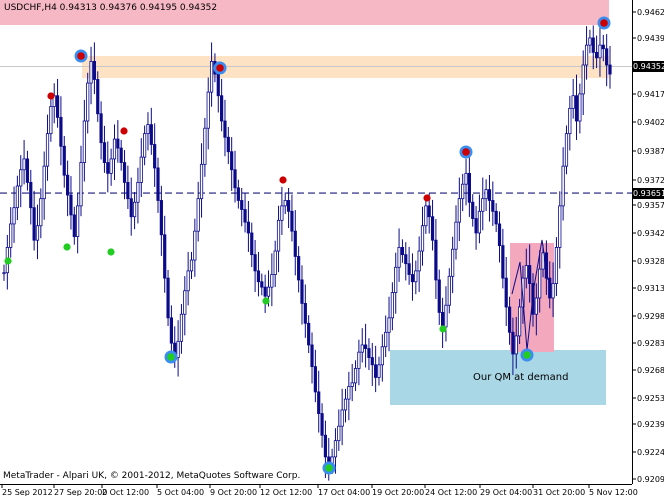 The height and width of the screenshot is (496, 664). Describe the element at coordinates (650, 151) in the screenshot. I see `y-tick-label: 0.93875` at that location.